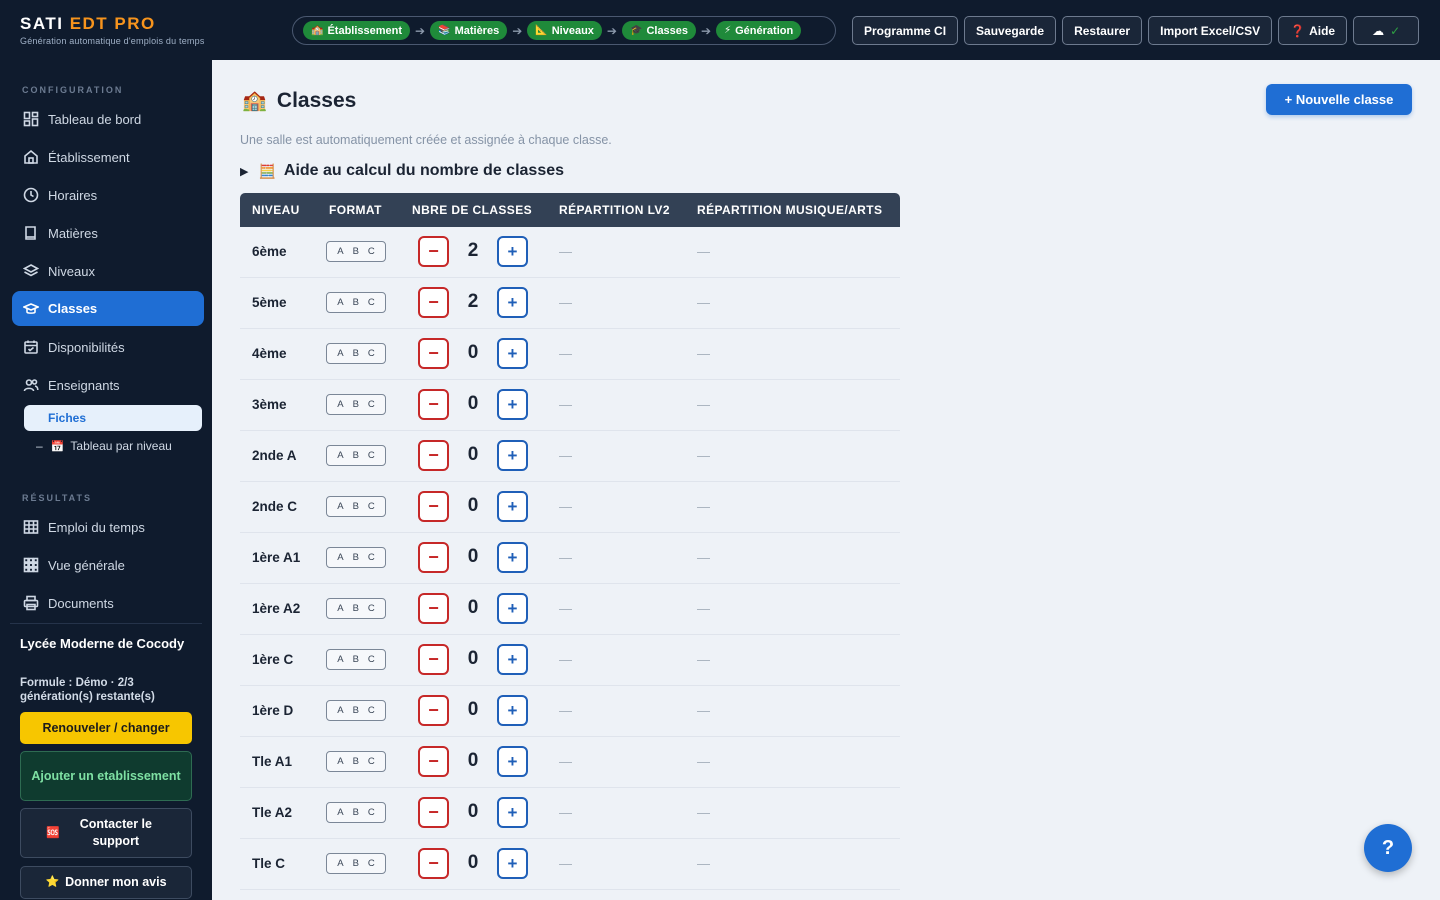  I want to click on sidebar-item-classes: Classes, so click(108, 308).